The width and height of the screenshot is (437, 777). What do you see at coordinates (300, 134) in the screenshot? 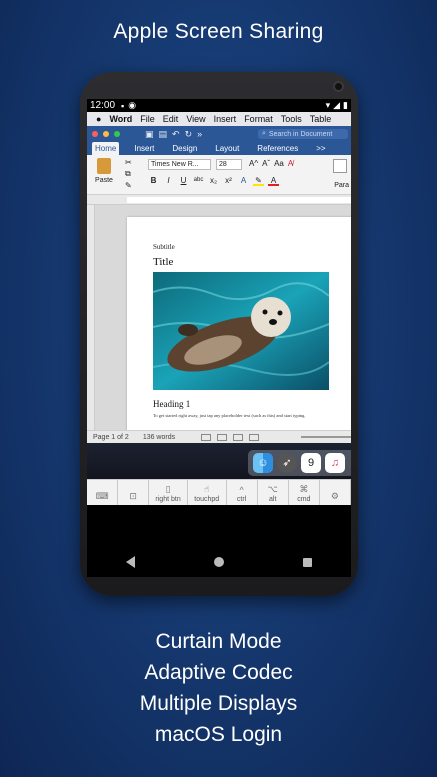
I see `search-placeholder: Search in Document` at bounding box center [300, 134].